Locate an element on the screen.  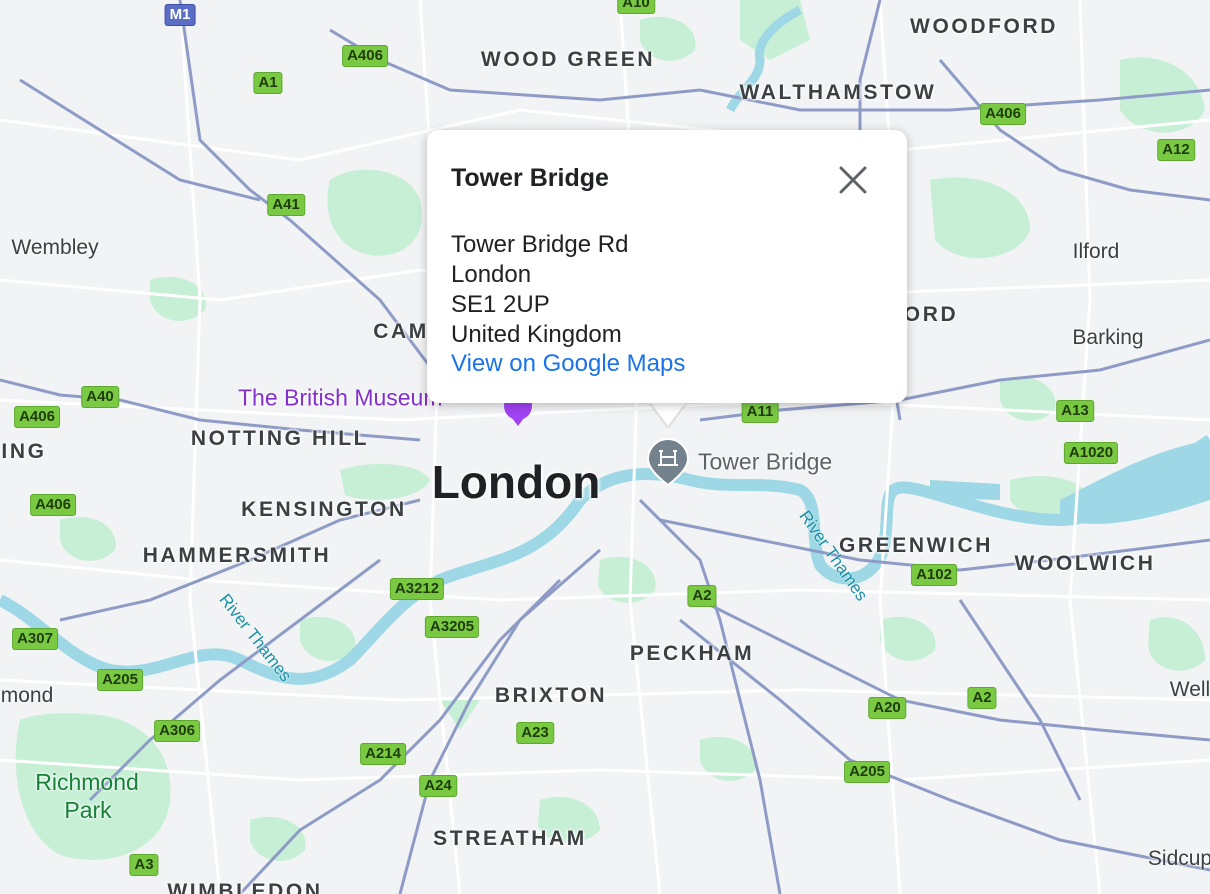
road-shield-a205-west: A205 is located at coordinates (120, 680).